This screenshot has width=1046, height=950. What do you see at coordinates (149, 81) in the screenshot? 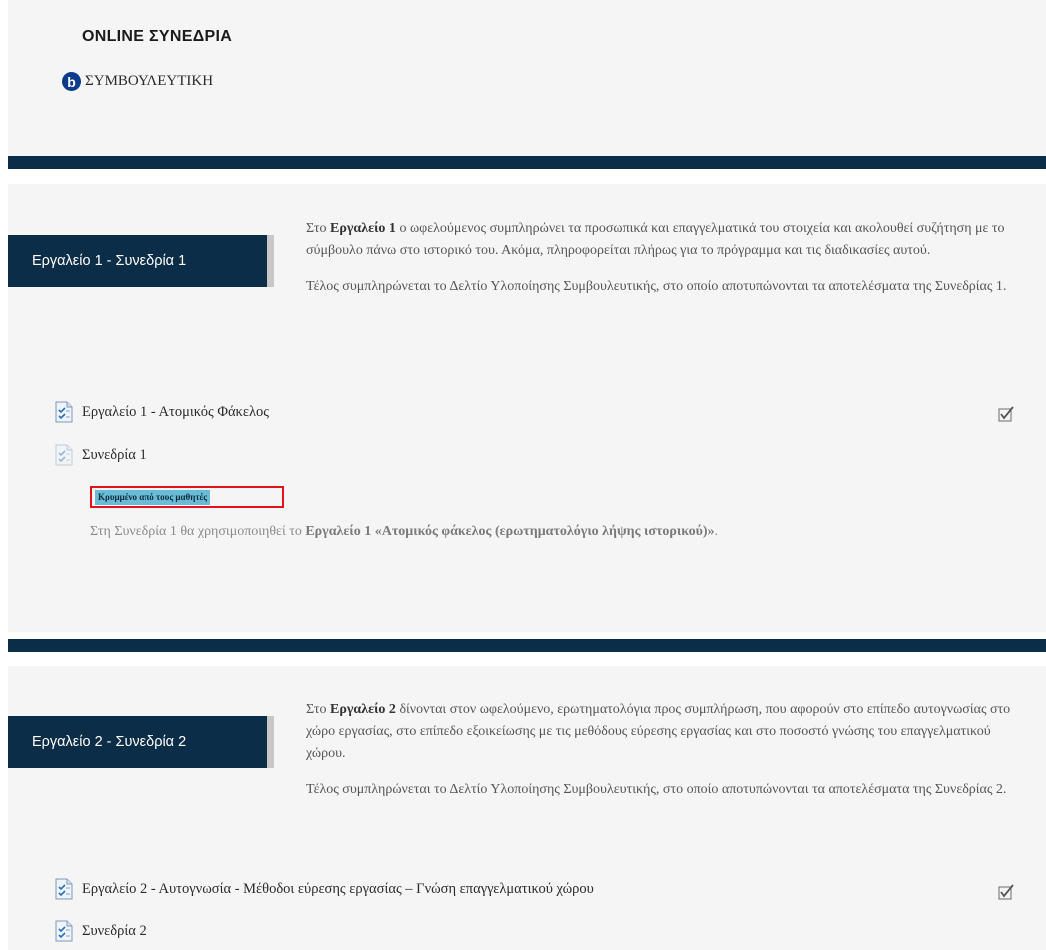
I see `course-name: ΣΥΜΒΟΥΛΕΥΤΙΚΗ` at bounding box center [149, 81].